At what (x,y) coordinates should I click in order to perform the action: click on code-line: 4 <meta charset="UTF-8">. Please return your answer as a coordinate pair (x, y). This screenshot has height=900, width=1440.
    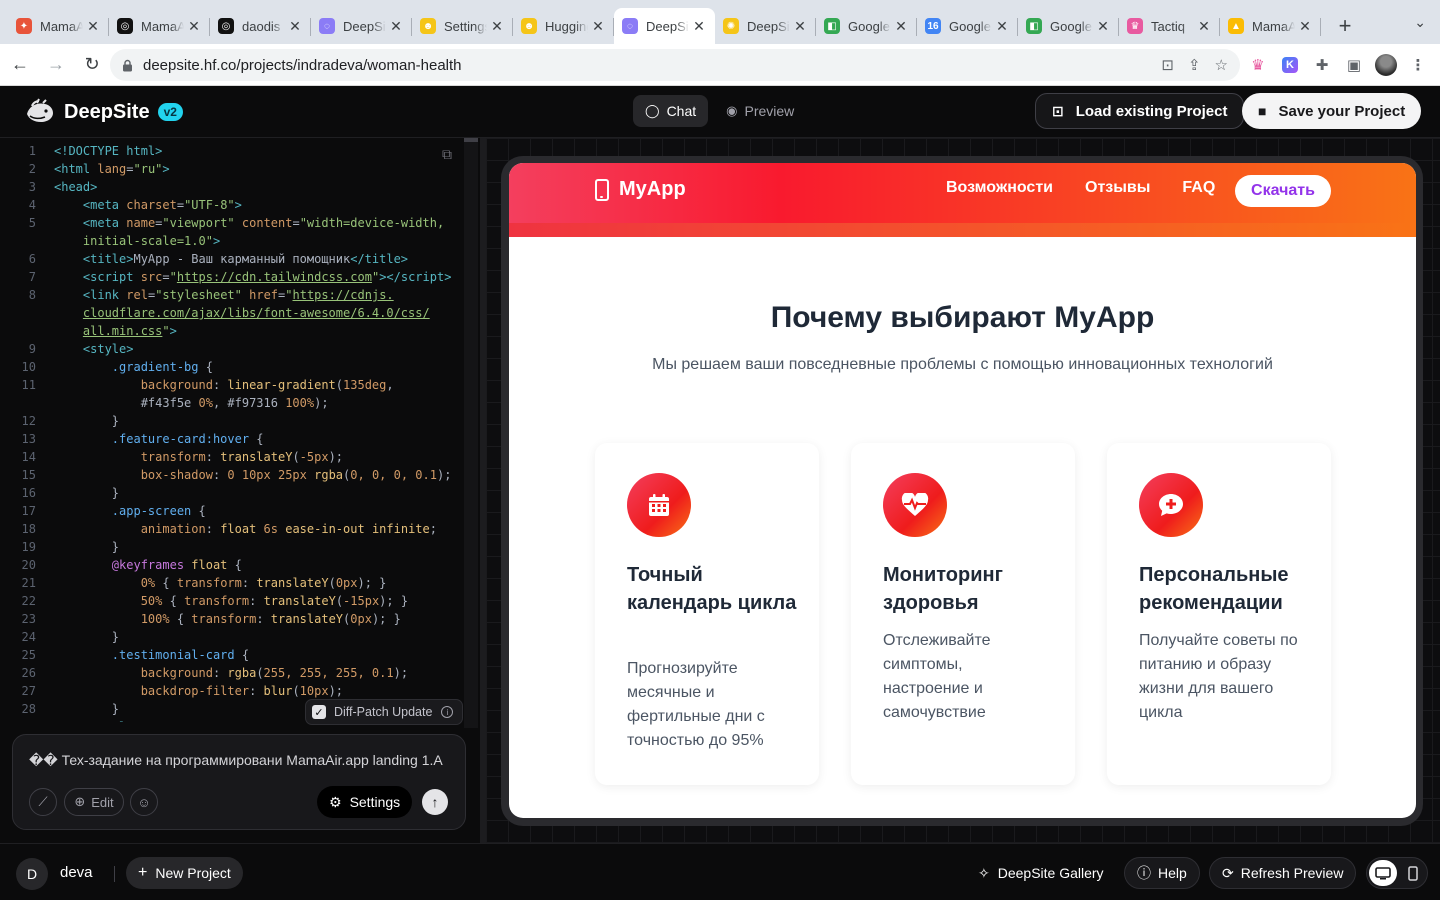
    Looking at the image, I should click on (235, 205).